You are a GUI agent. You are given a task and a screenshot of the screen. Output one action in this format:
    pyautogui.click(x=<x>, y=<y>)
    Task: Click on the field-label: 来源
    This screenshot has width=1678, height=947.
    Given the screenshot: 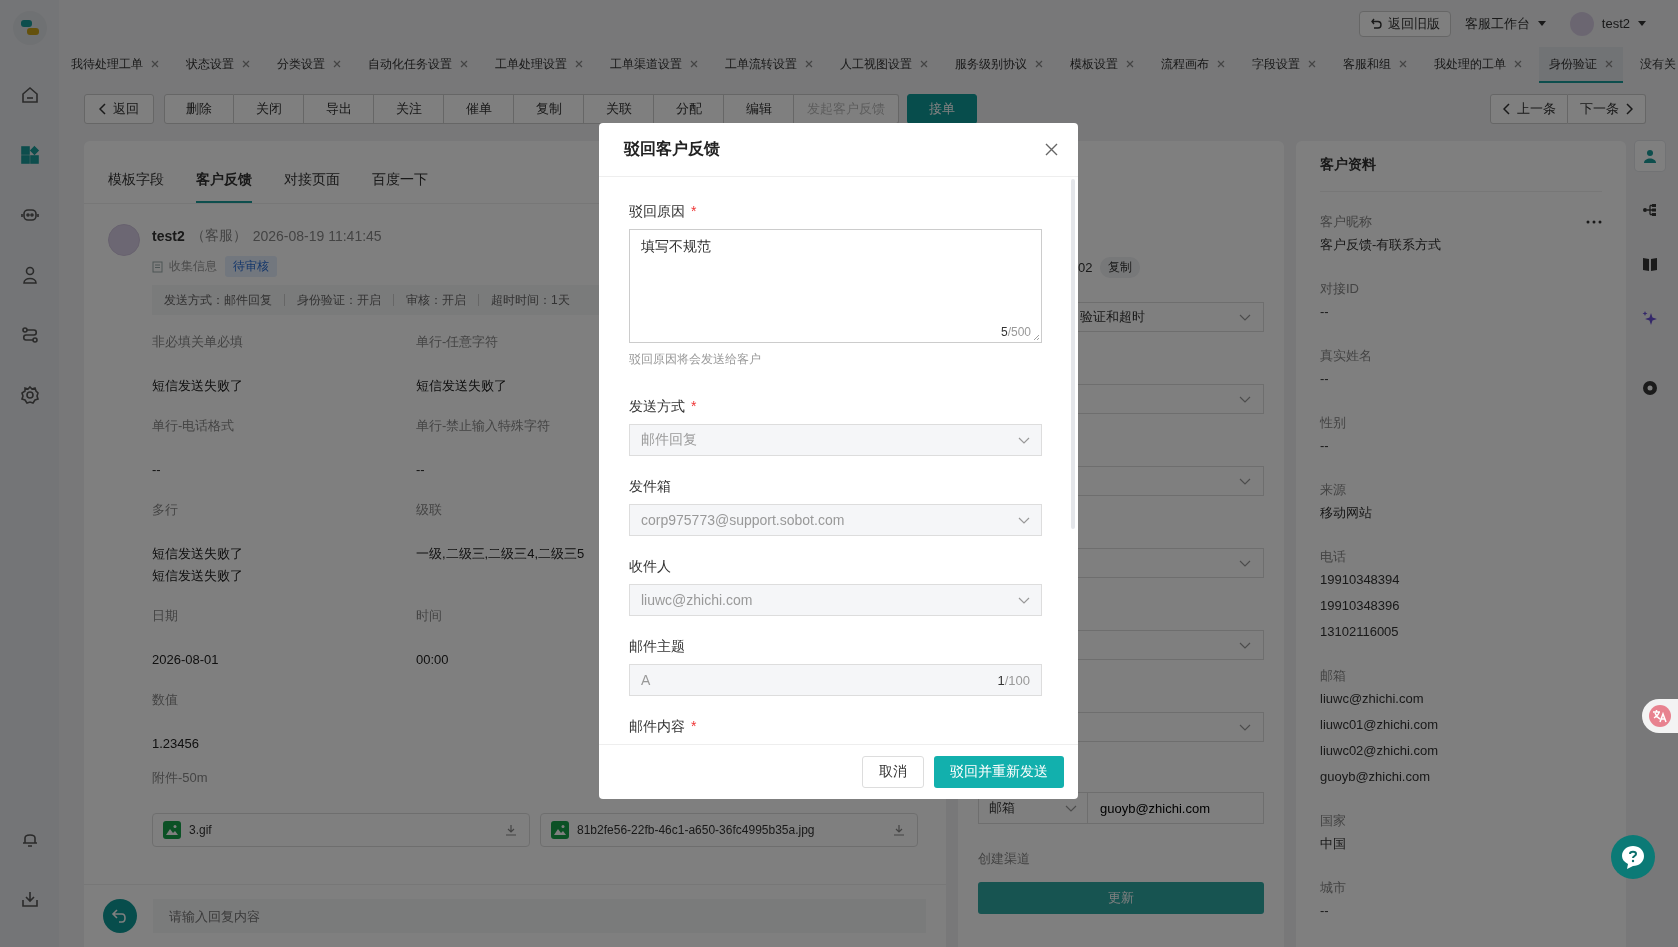 What is the action you would take?
    pyautogui.click(x=1333, y=490)
    